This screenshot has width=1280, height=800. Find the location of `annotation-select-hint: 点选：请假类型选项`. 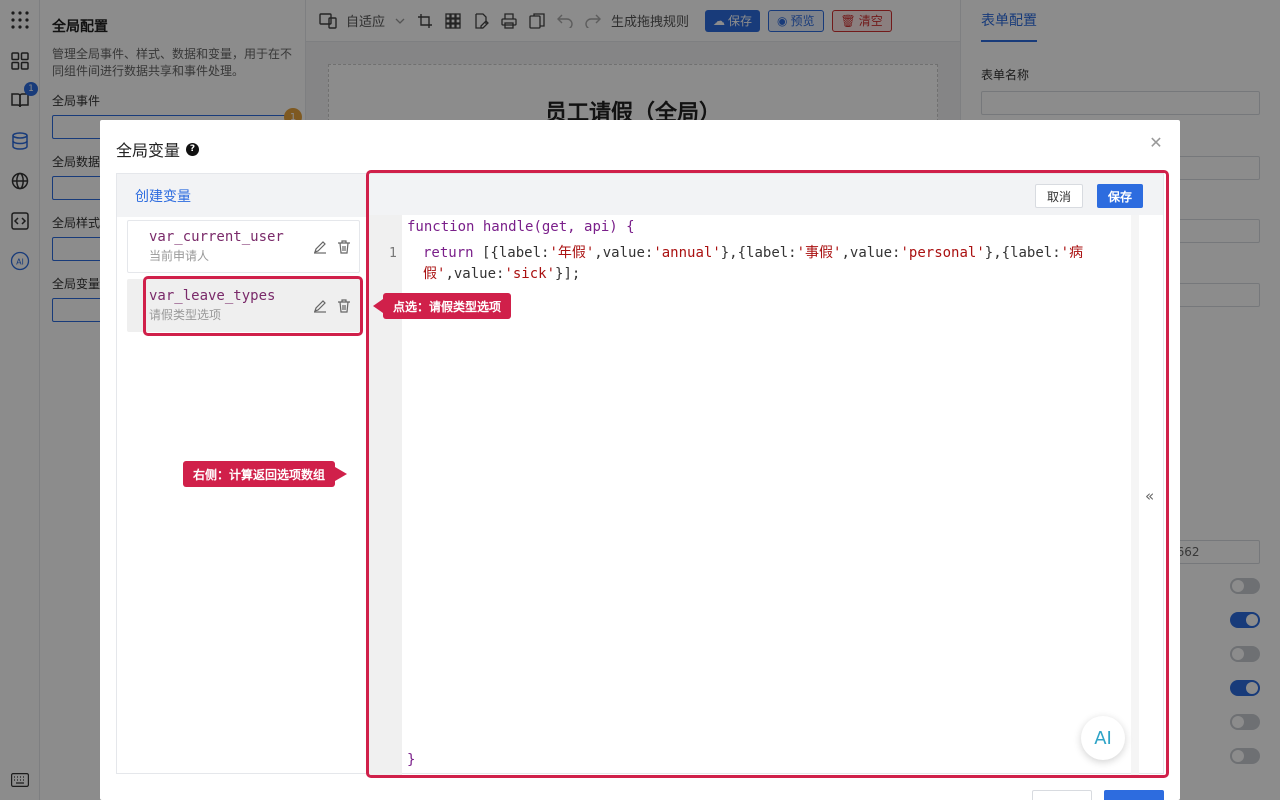

annotation-select-hint: 点选：请假类型选项 is located at coordinates (442, 306).